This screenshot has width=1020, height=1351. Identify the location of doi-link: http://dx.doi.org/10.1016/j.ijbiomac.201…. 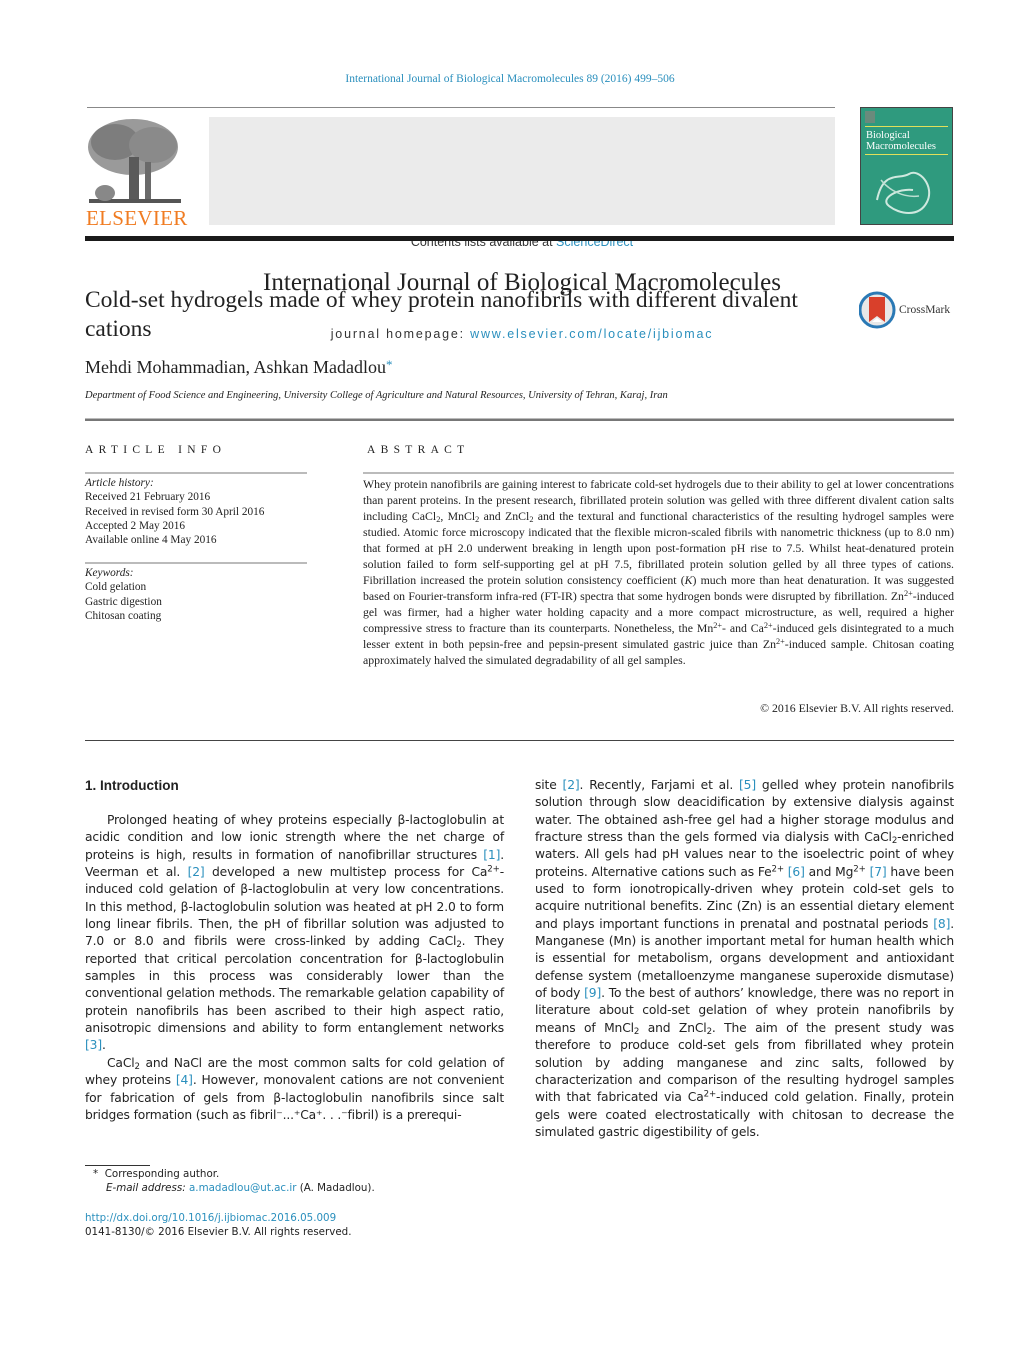
(210, 1218).